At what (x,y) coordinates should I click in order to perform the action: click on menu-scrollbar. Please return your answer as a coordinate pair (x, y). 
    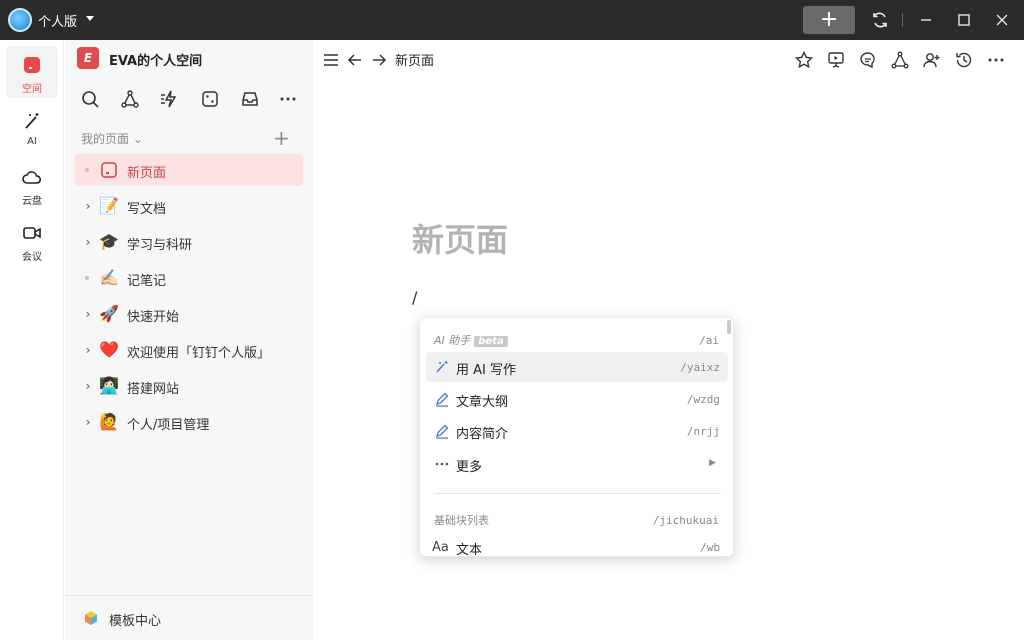
    Looking at the image, I should click on (729, 327).